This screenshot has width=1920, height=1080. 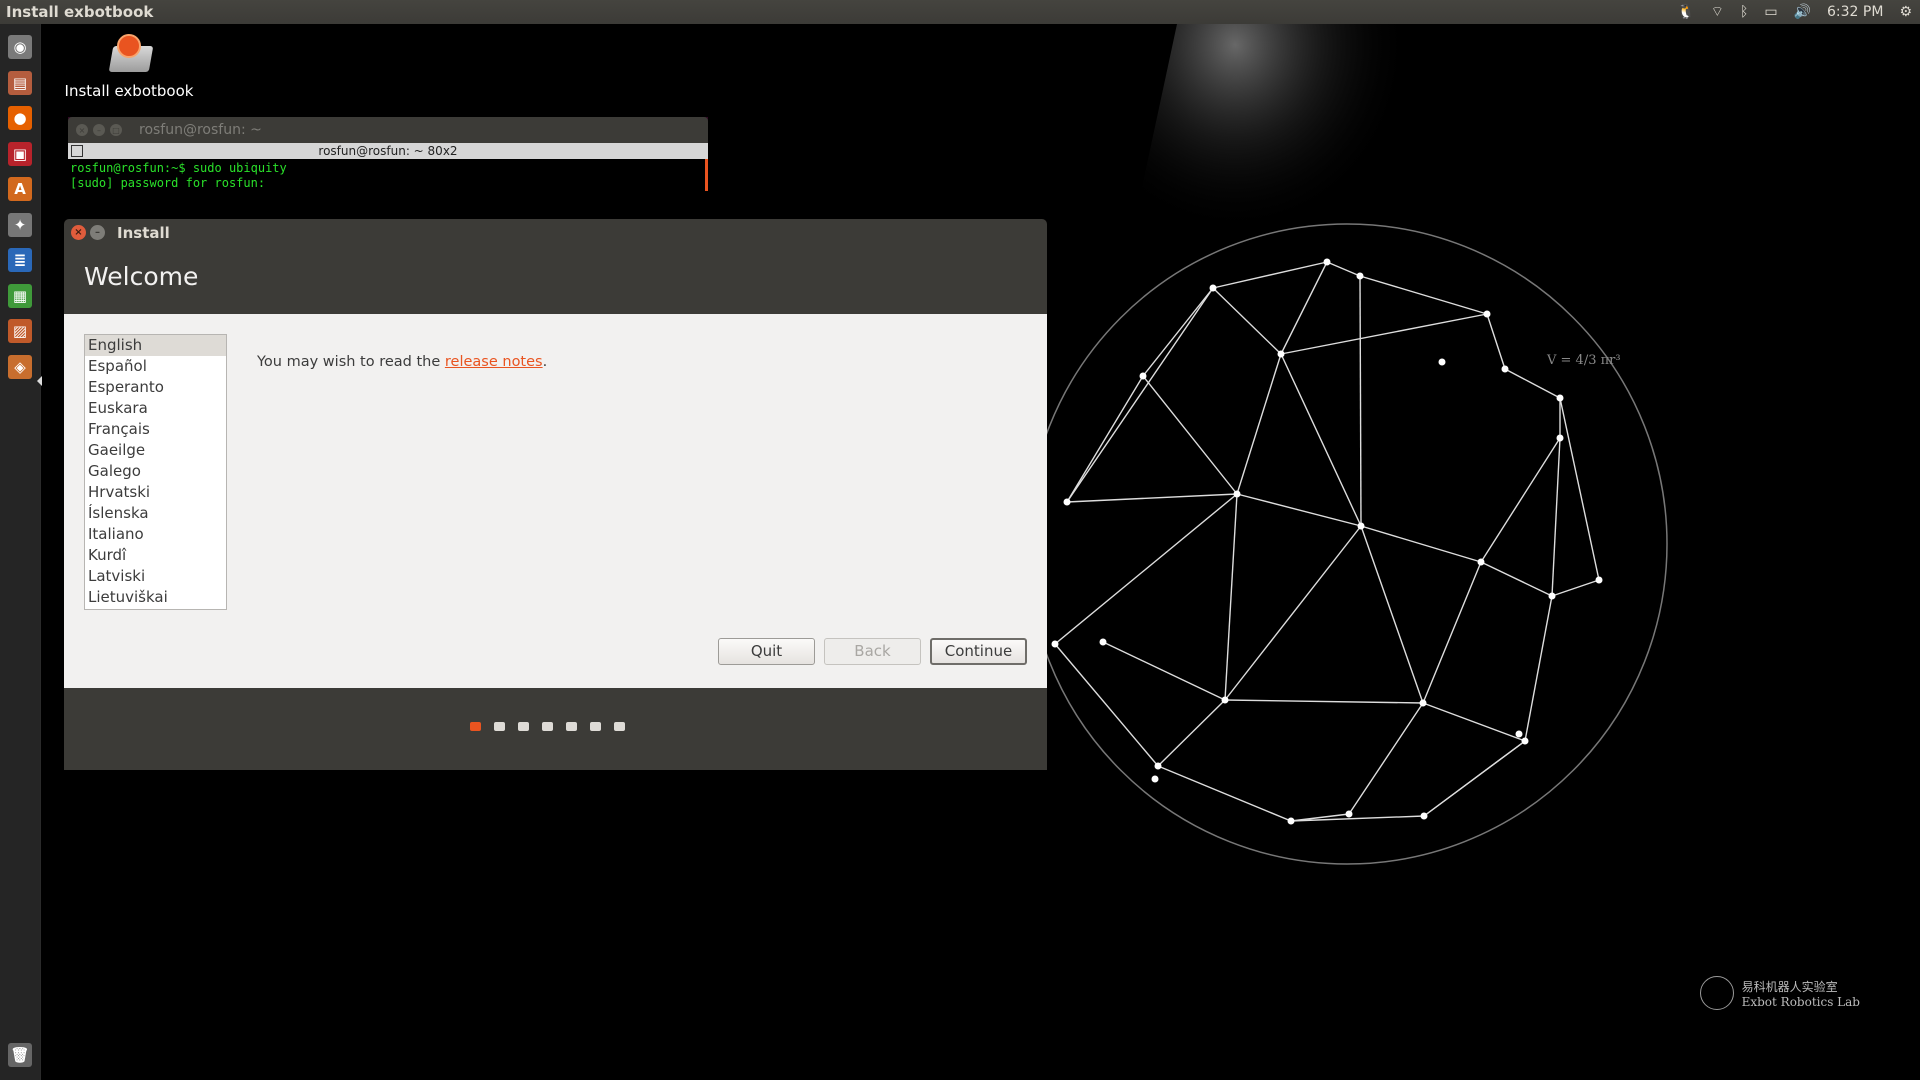 What do you see at coordinates (1770, 12) in the screenshot?
I see `battery-icon: ▭` at bounding box center [1770, 12].